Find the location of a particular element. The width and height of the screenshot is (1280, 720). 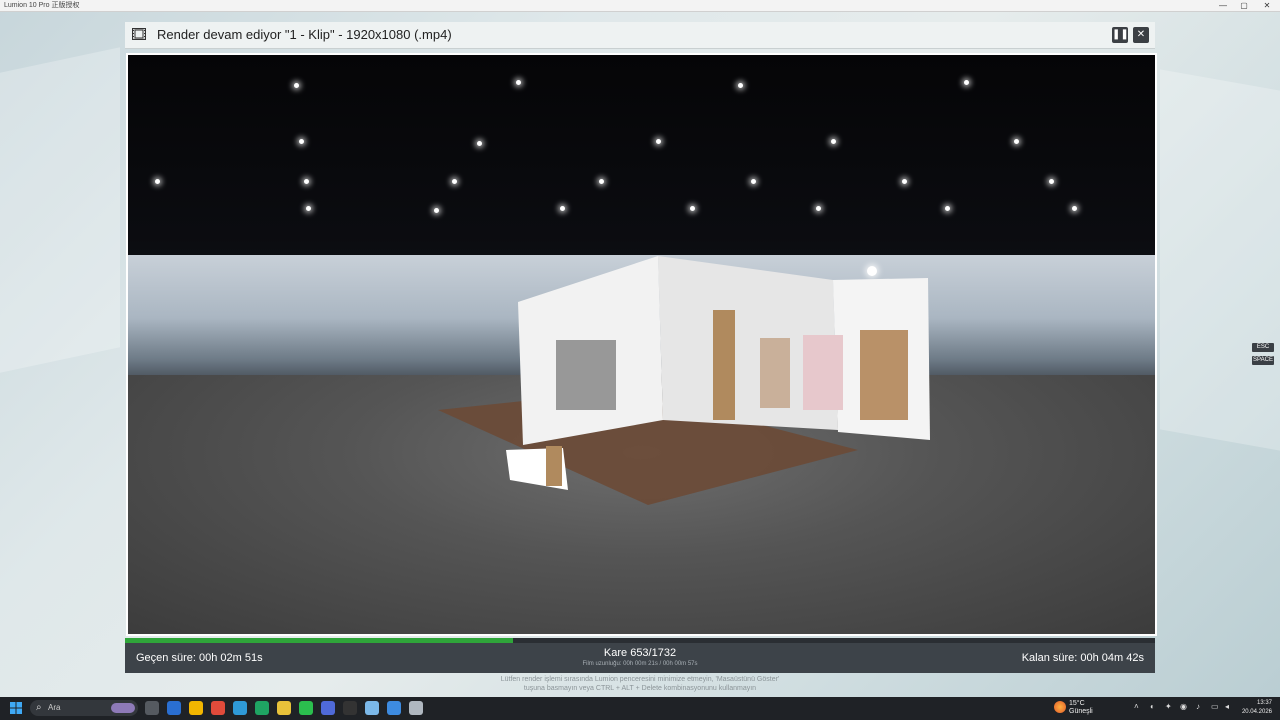

frame-counter: Kare 653/1732 is located at coordinates (640, 653).